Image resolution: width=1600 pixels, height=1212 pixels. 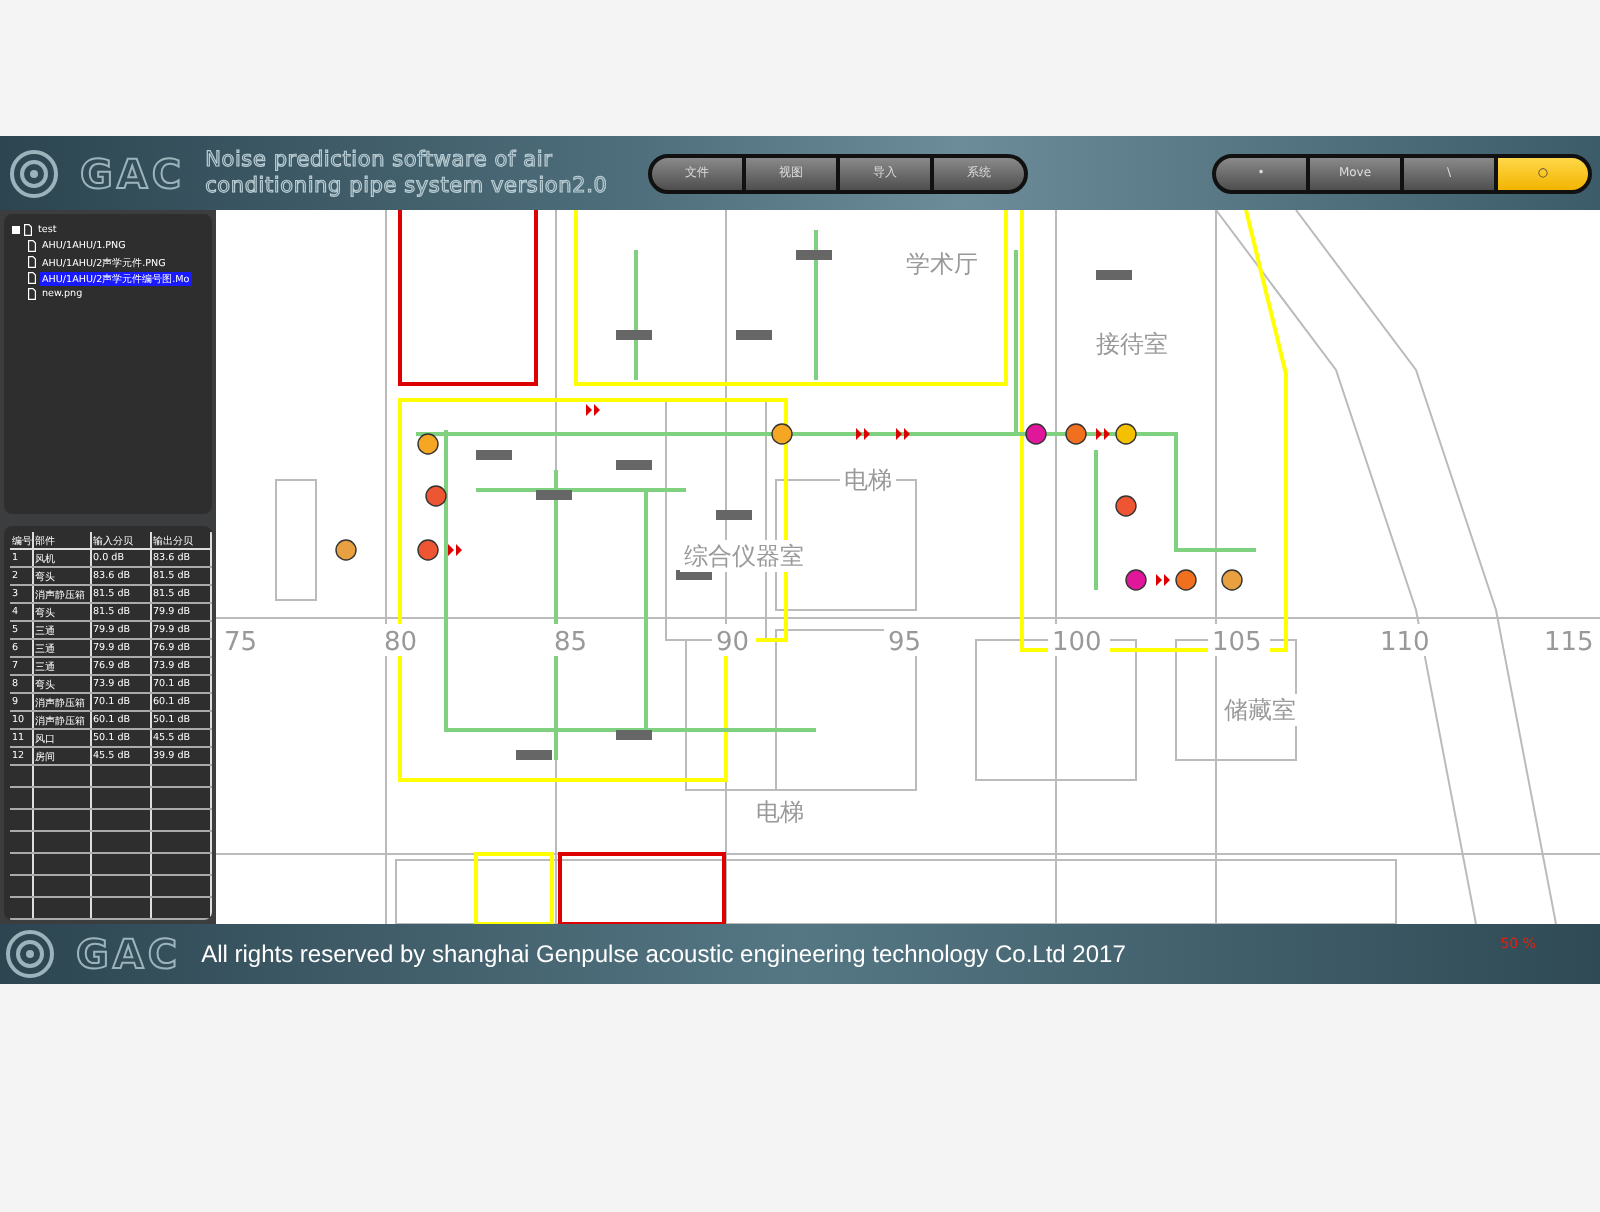 What do you see at coordinates (571, 643) in the screenshot?
I see `axis-label: 85` at bounding box center [571, 643].